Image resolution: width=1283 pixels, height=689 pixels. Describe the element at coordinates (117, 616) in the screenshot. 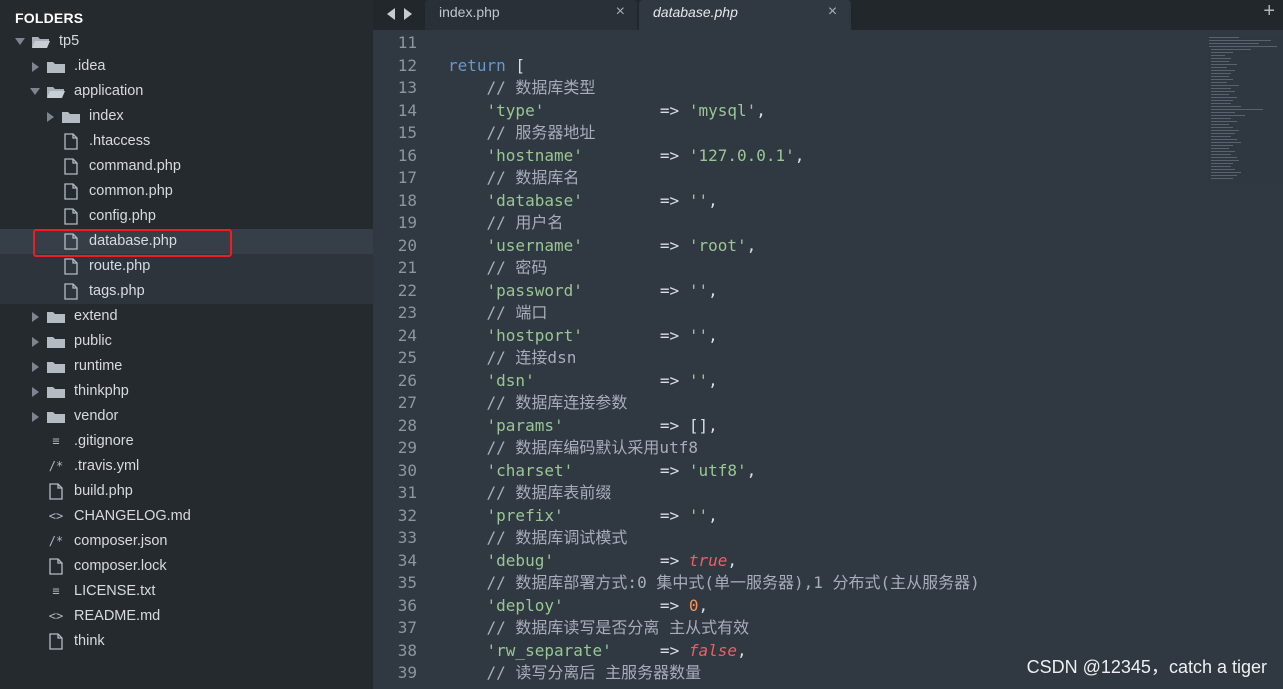

I see `tree-item-label: README.md` at that location.